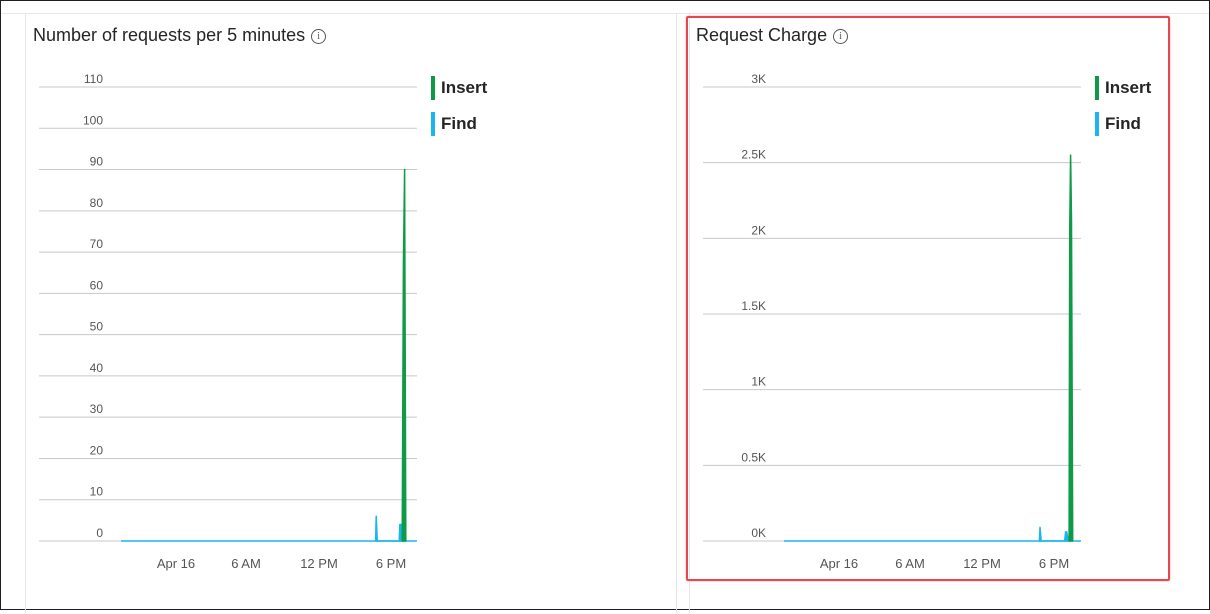 This screenshot has width=1210, height=614. I want to click on legend-item-insert: Insert, so click(459, 88).